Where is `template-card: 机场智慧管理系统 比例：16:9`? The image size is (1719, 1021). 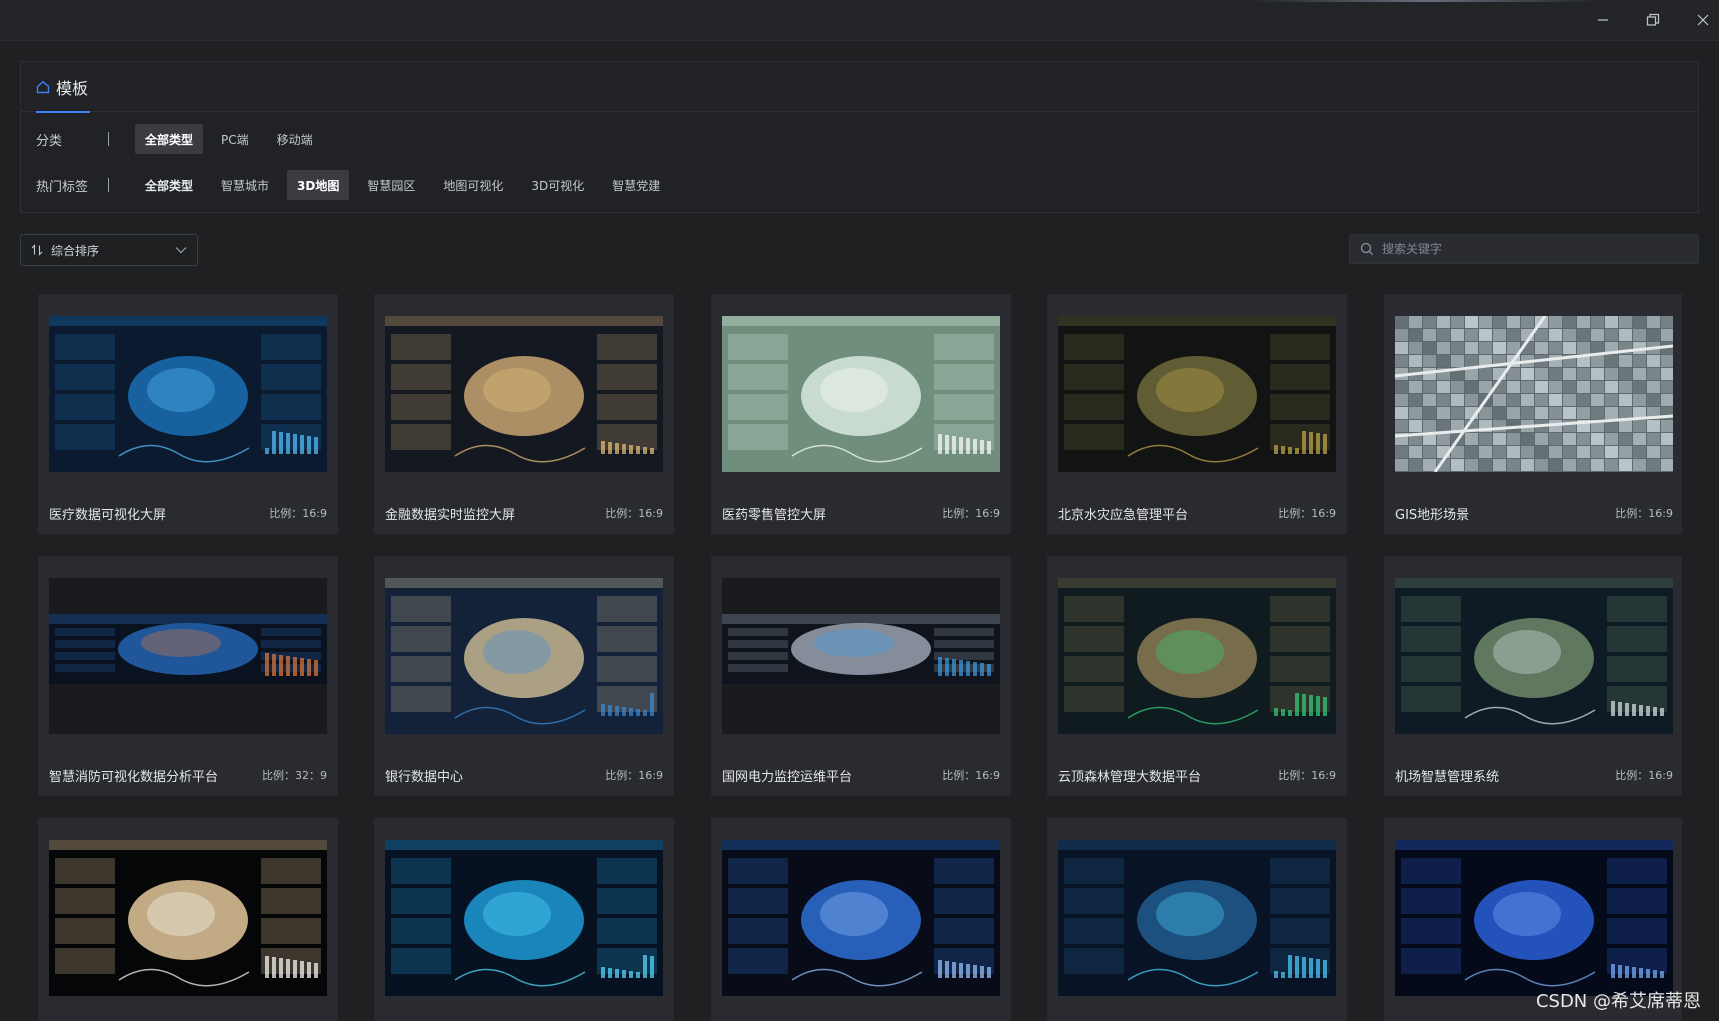
template-card: 机场智慧管理系统 比例：16:9 is located at coordinates (1533, 676).